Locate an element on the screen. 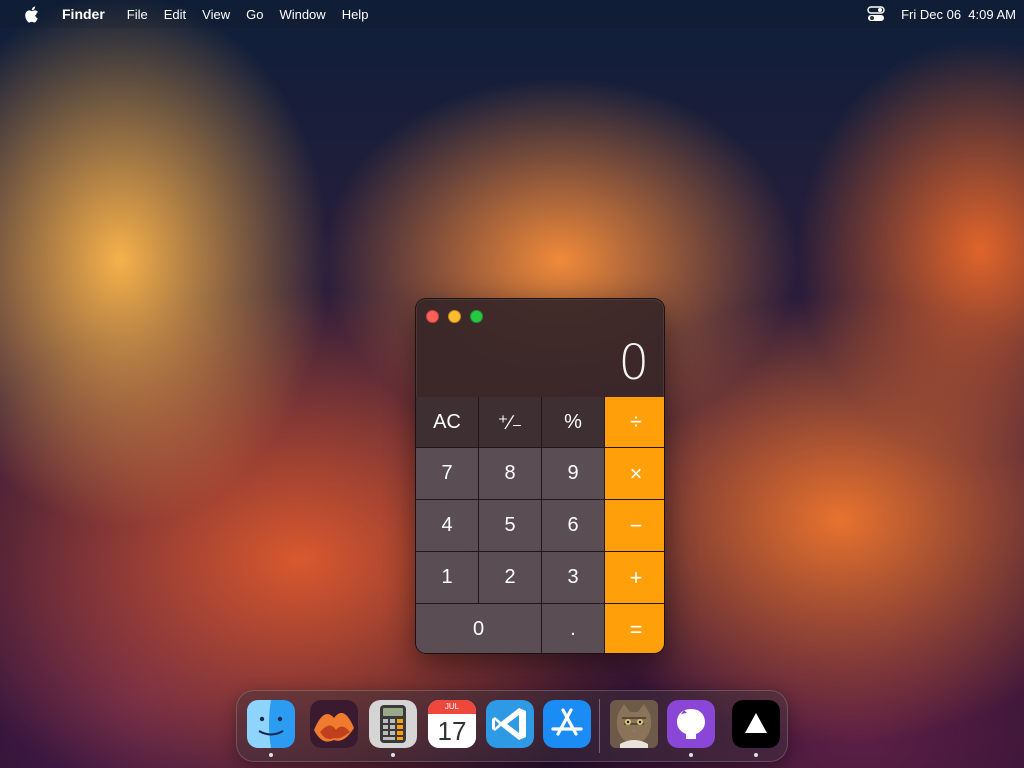 This screenshot has height=768, width=1024. close-button is located at coordinates (432, 316).